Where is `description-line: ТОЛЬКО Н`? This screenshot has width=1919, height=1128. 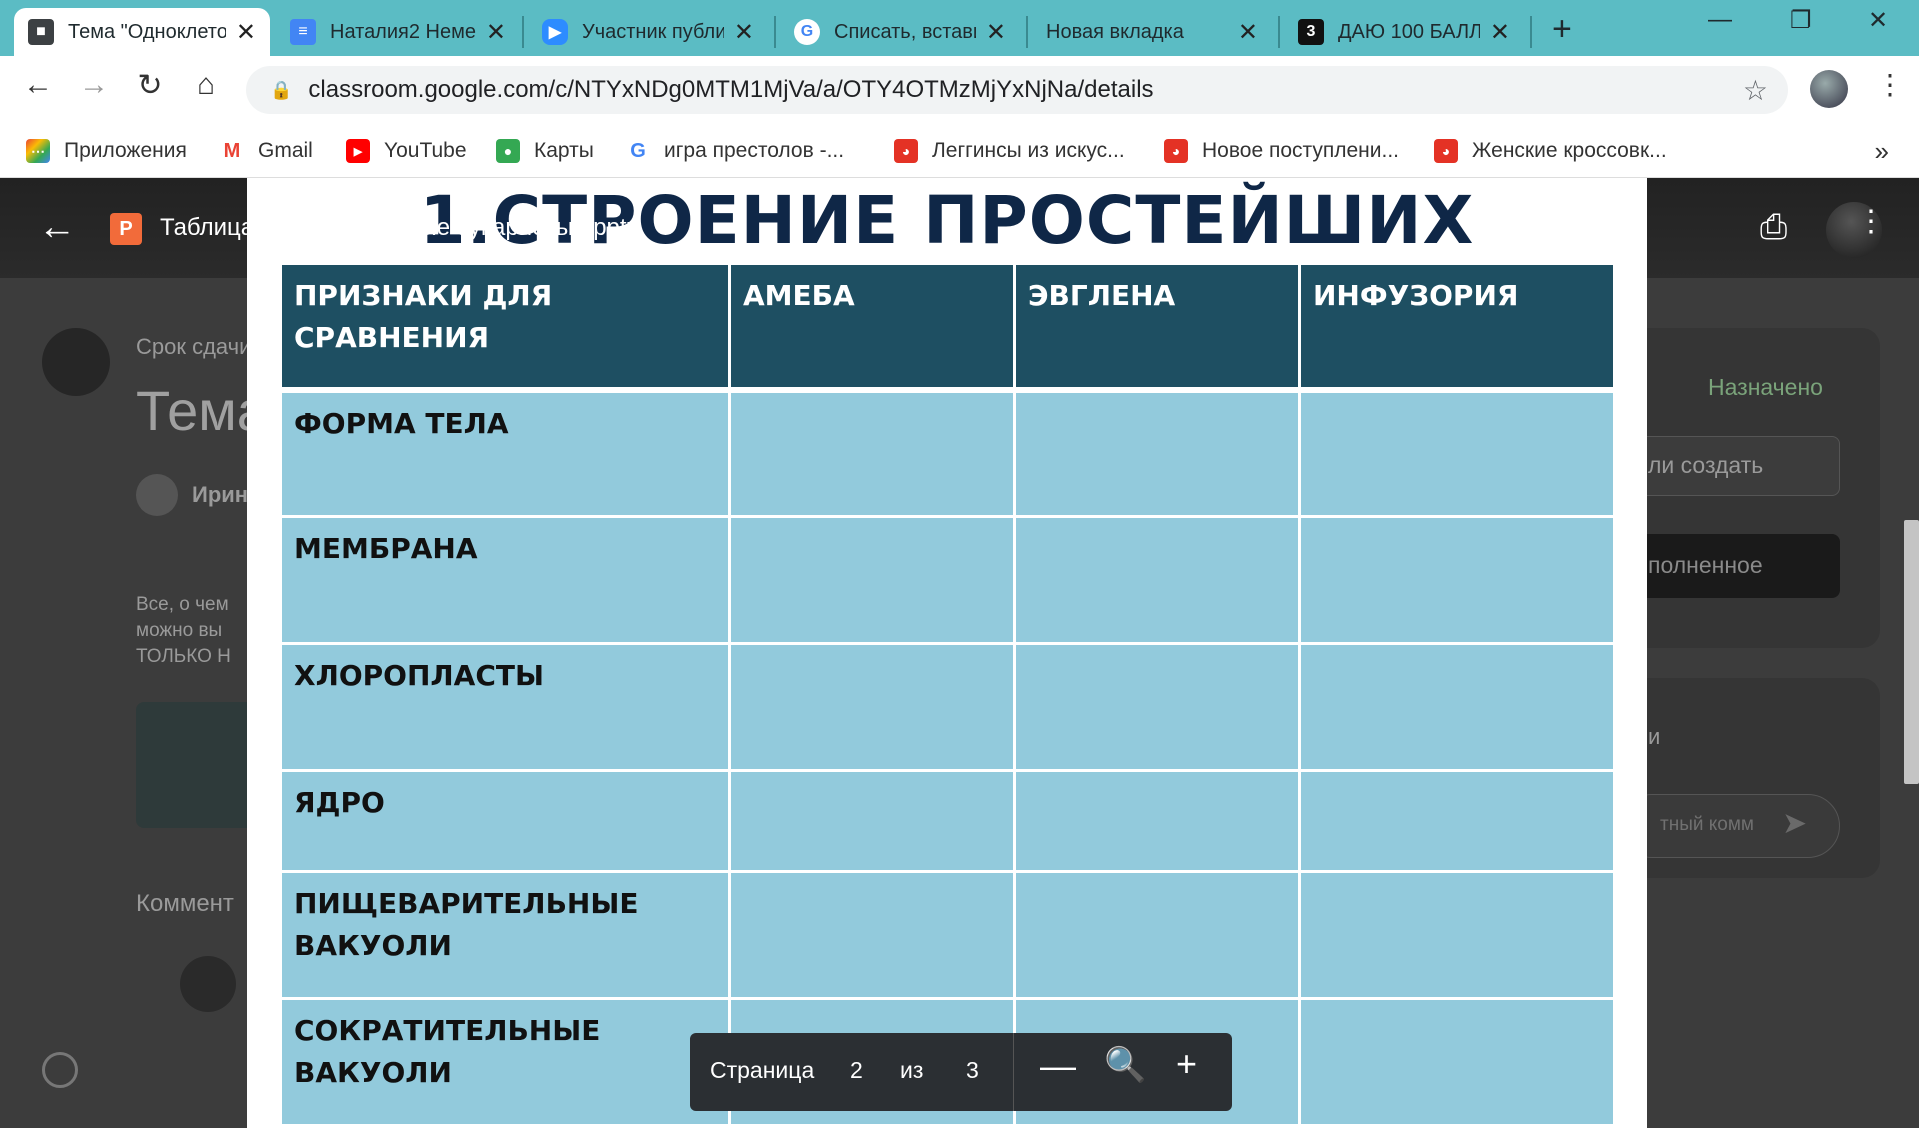 description-line: ТОЛЬКО Н is located at coordinates (183, 656).